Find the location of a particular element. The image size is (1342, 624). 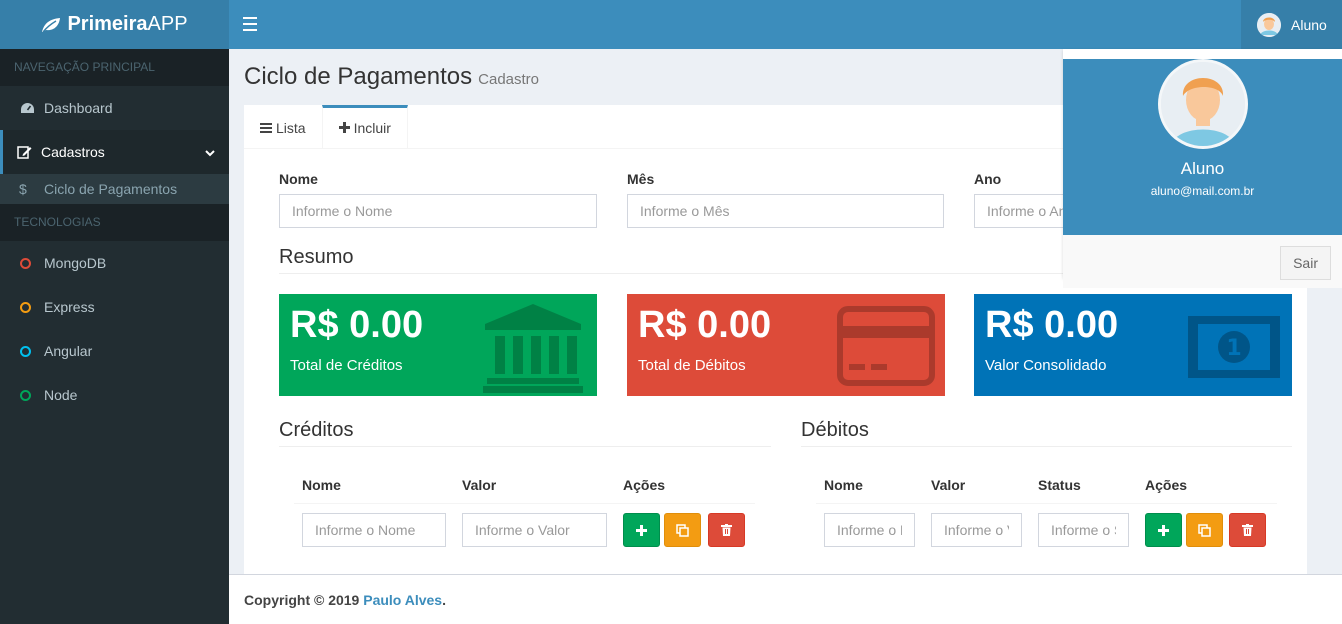

edit-icon is located at coordinates (29, 152).